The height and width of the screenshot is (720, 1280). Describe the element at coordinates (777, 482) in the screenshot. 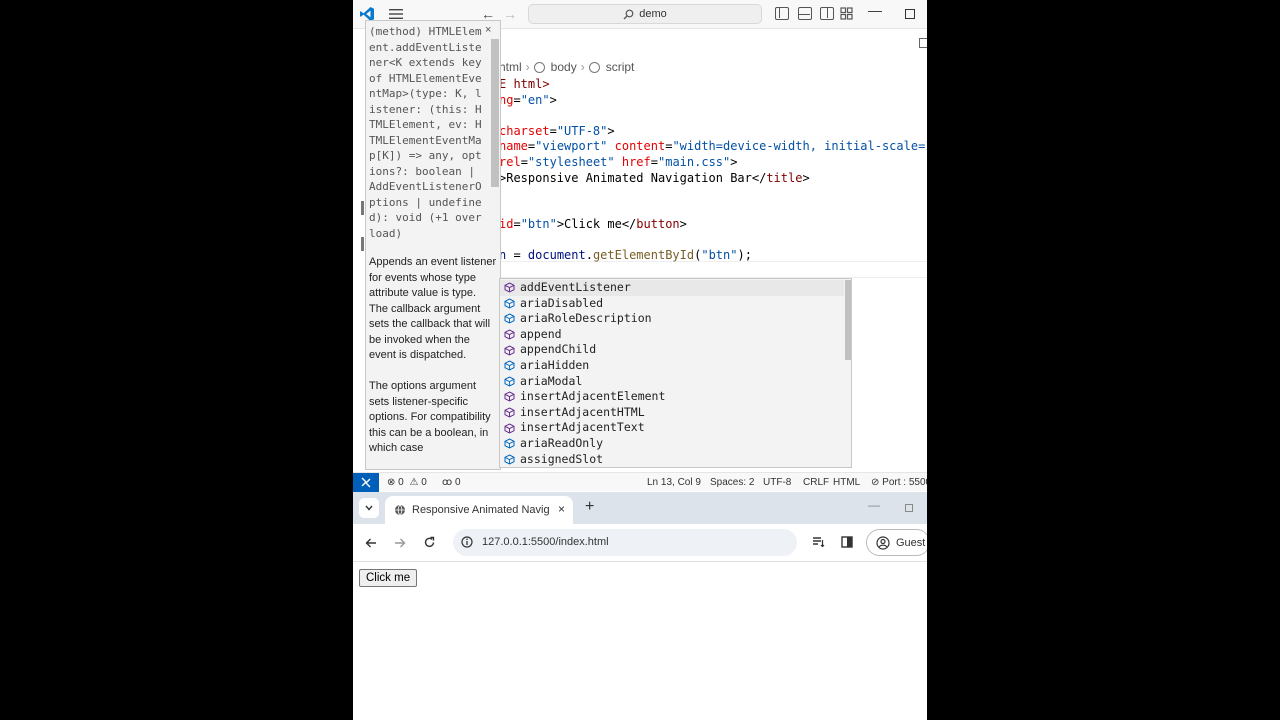

I see `encoding: UTF-8` at that location.